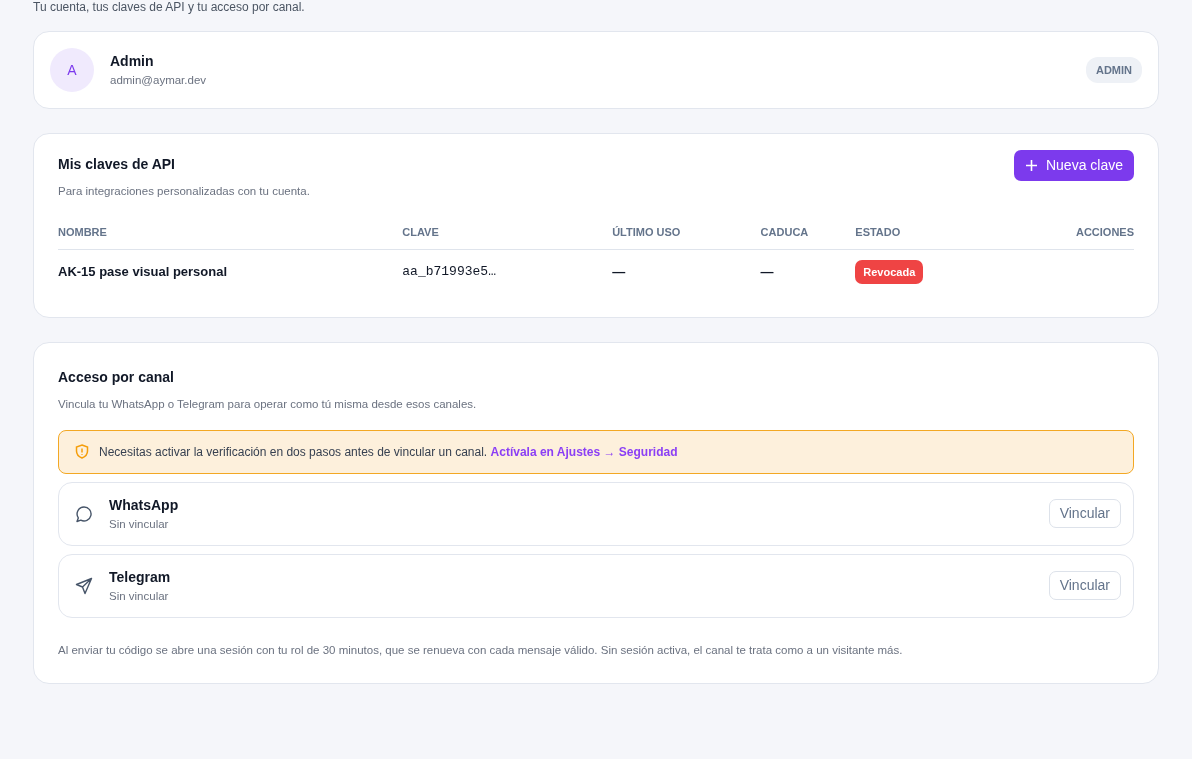  Describe the element at coordinates (184, 191) in the screenshot. I see `section-description: Para integraciones personalizadas con tu cuenta.` at that location.